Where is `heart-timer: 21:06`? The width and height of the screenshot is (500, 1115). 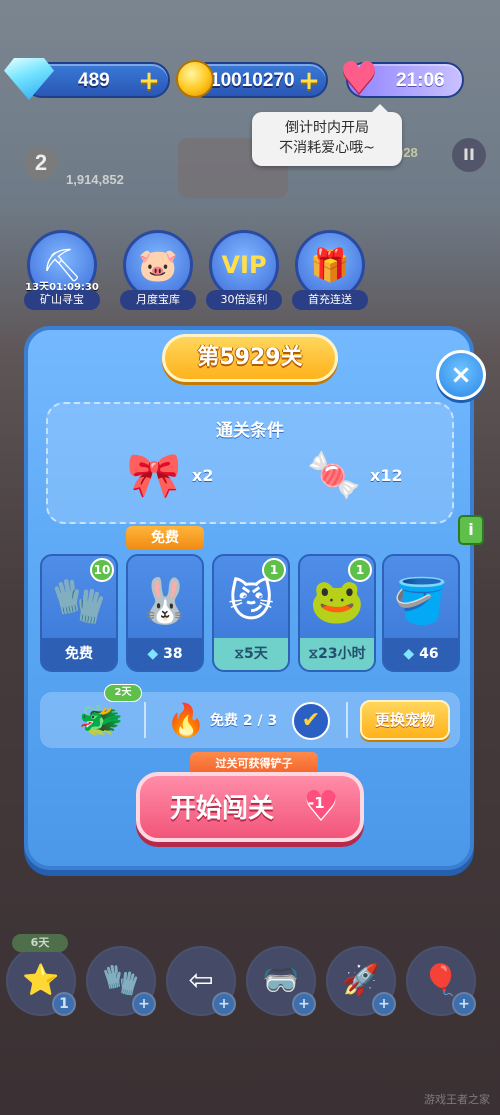
heart-timer: 21:06 is located at coordinates (420, 80).